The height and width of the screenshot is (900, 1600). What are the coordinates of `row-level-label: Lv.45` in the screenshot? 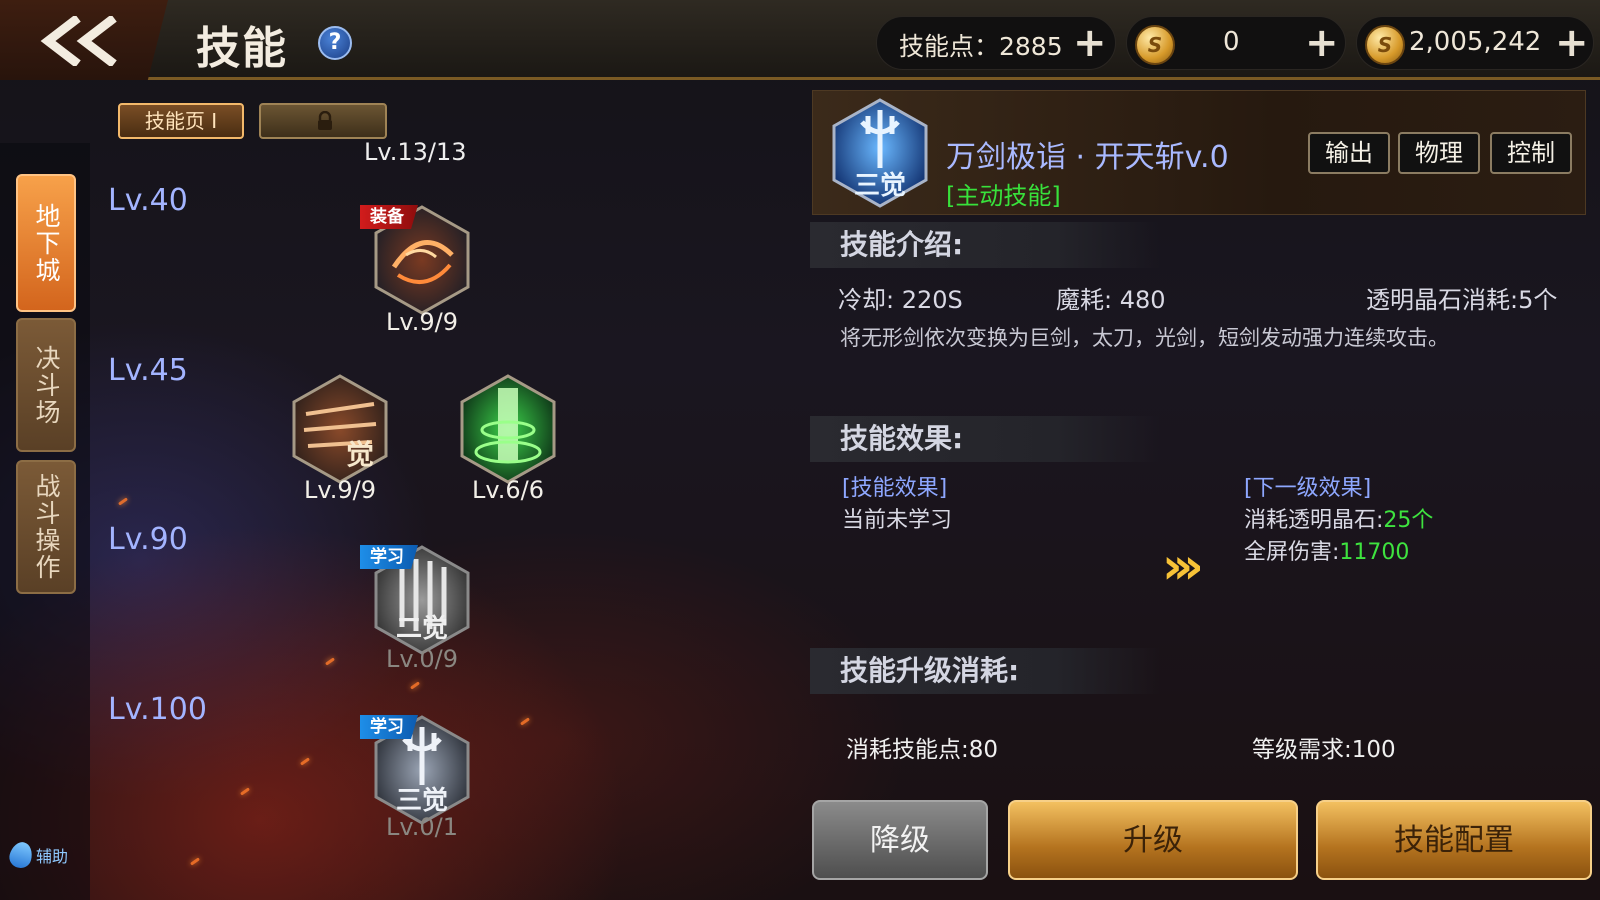 It's located at (148, 370).